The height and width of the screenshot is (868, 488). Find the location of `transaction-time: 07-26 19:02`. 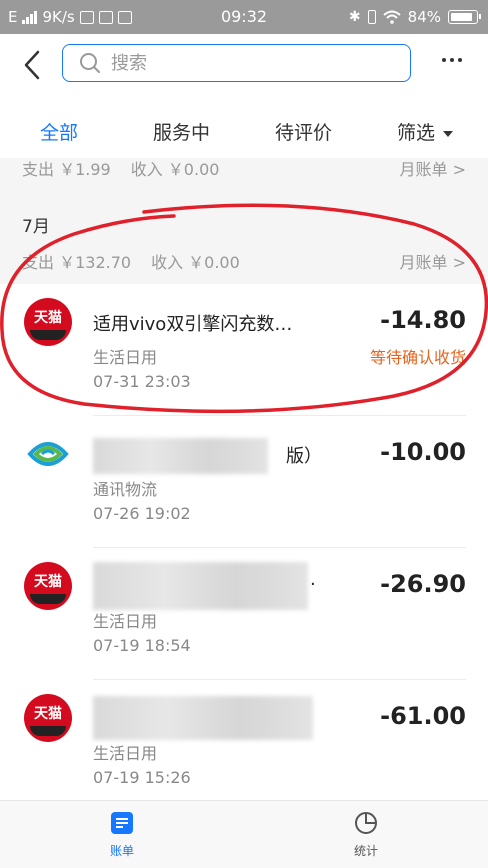

transaction-time: 07-26 19:02 is located at coordinates (142, 513).